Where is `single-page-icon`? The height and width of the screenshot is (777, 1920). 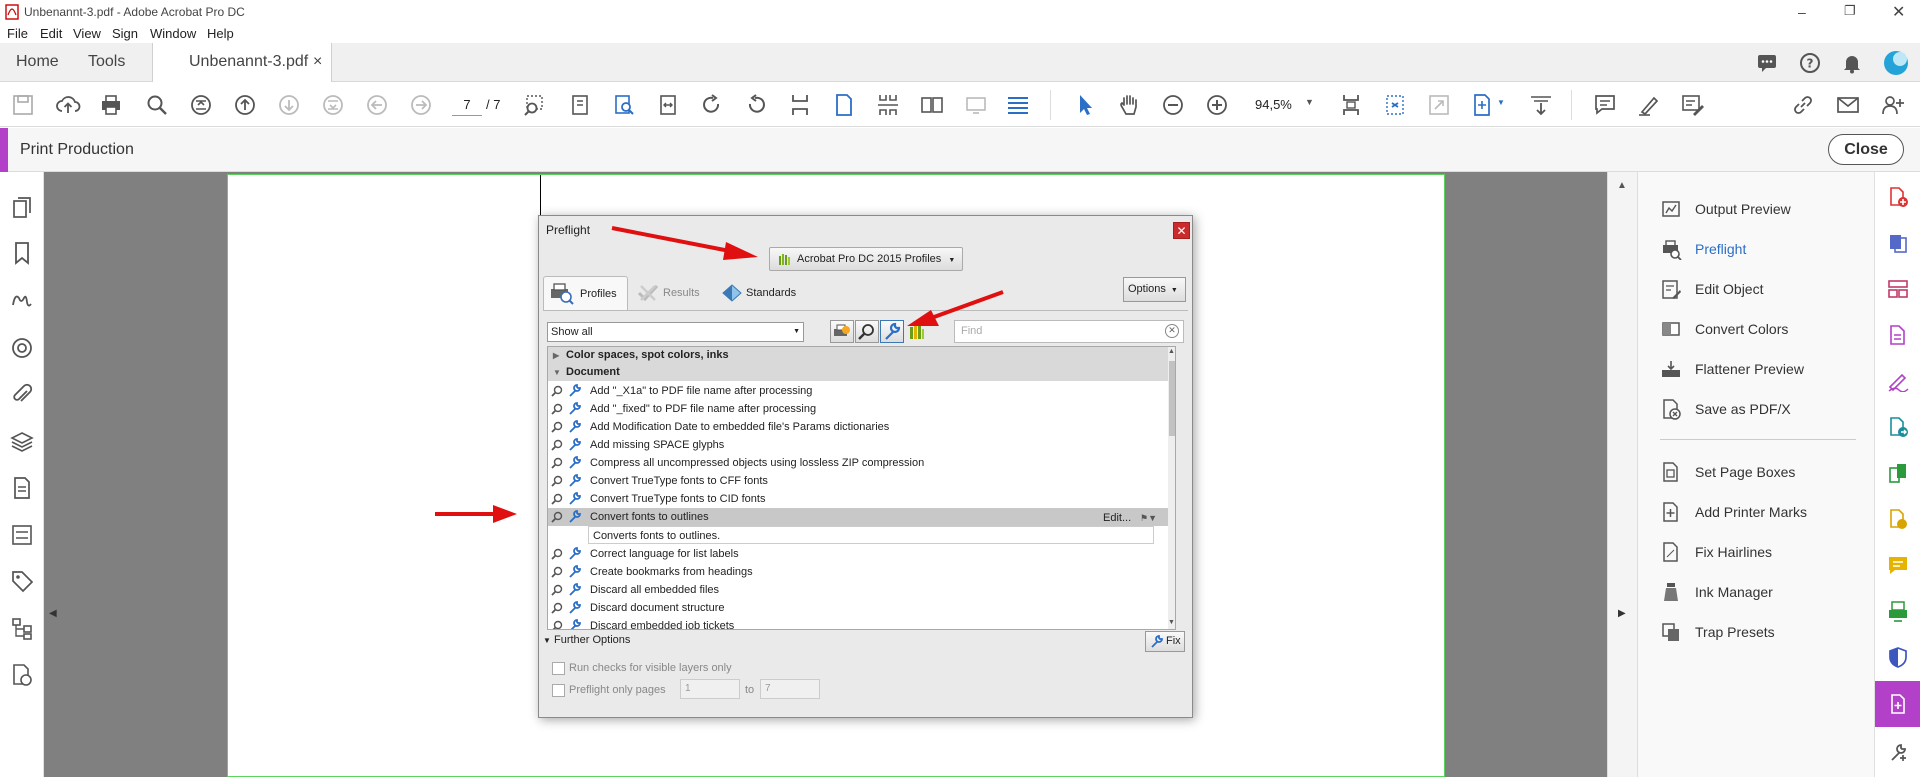
single-page-icon is located at coordinates (844, 105).